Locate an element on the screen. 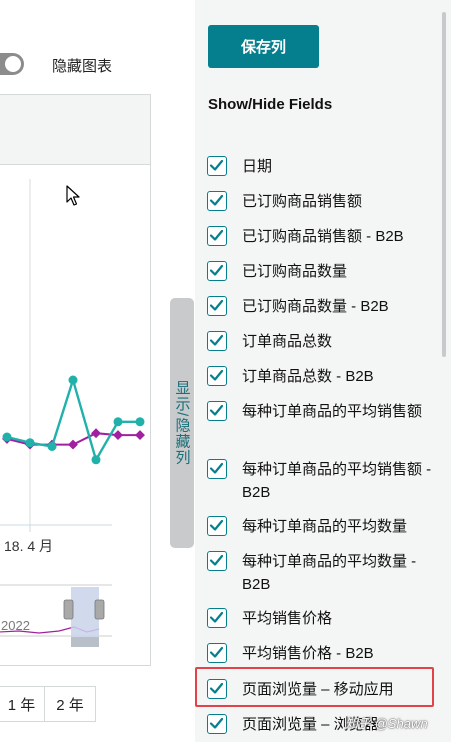  field-row: 每种订单商品的平均销售额 - B2B is located at coordinates (323, 481).